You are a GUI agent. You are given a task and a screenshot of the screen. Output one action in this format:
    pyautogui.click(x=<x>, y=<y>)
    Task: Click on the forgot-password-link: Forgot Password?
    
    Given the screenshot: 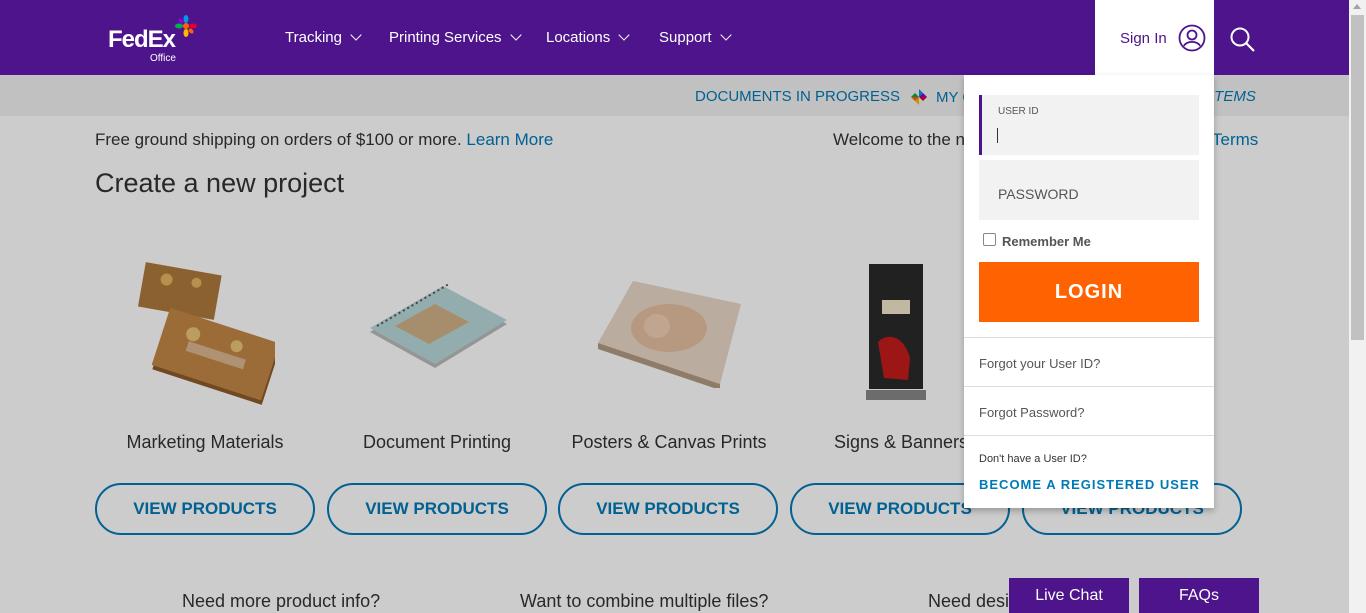 What is the action you would take?
    pyautogui.click(x=1032, y=412)
    